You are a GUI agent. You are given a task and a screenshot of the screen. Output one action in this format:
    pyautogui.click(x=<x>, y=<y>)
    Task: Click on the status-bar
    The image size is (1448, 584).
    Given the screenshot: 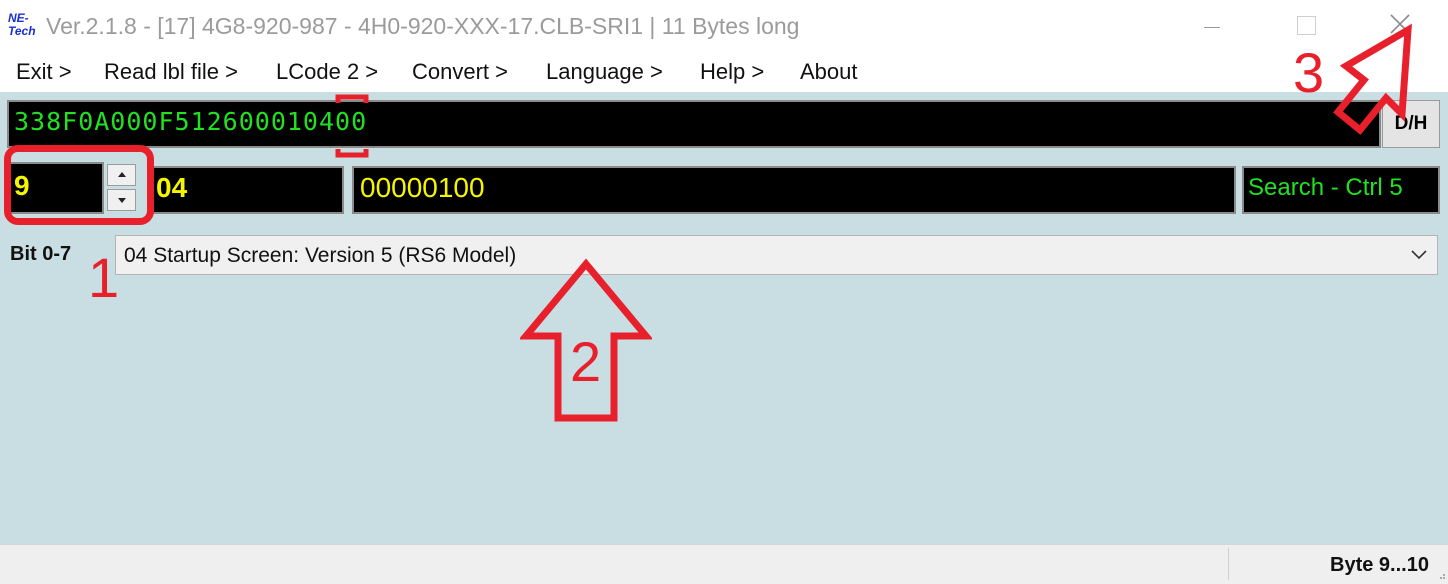 What is the action you would take?
    pyautogui.click(x=724, y=564)
    